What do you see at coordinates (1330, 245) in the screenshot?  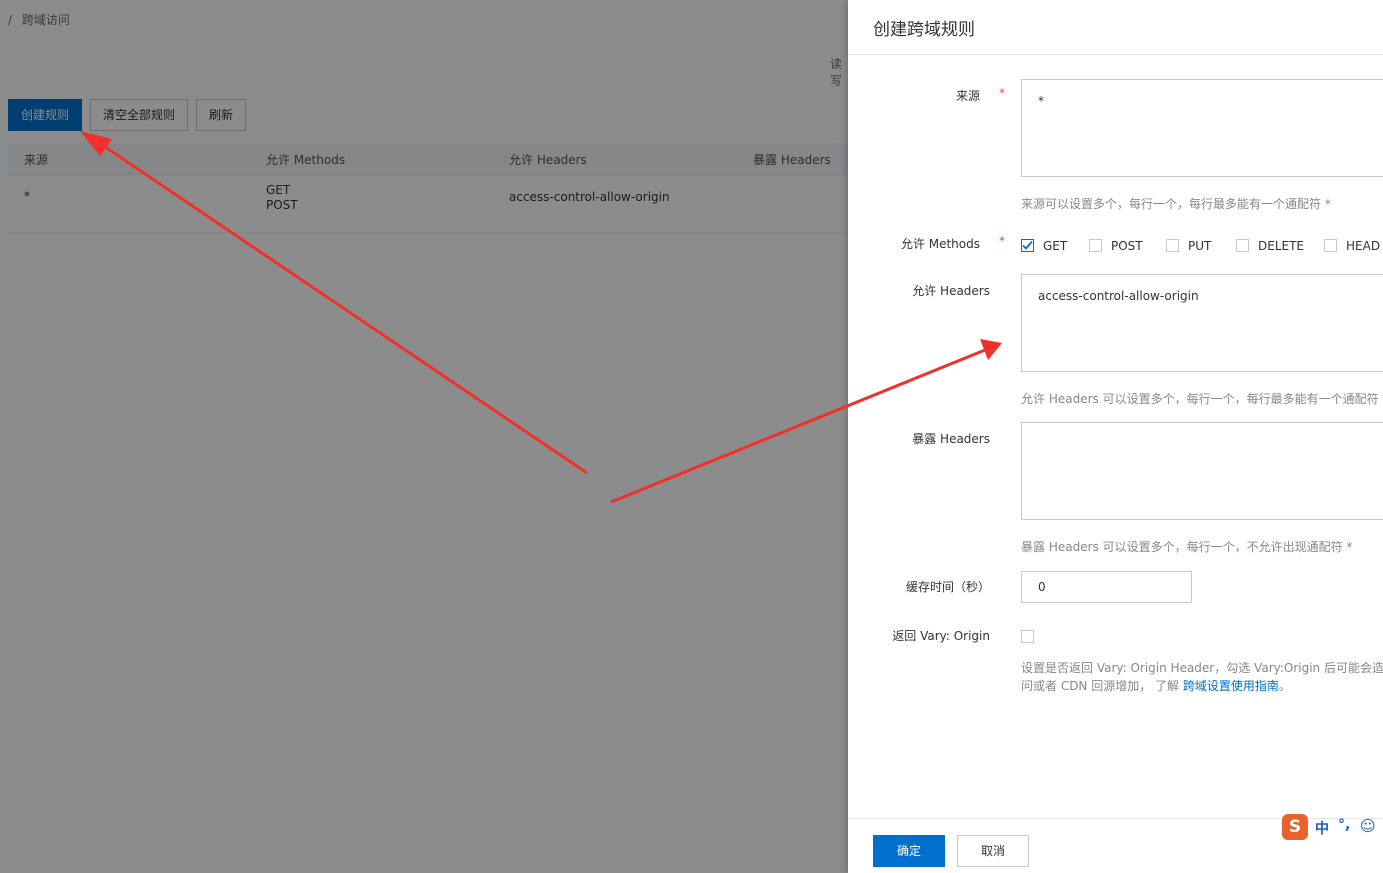 I see `method-head-checkbox` at bounding box center [1330, 245].